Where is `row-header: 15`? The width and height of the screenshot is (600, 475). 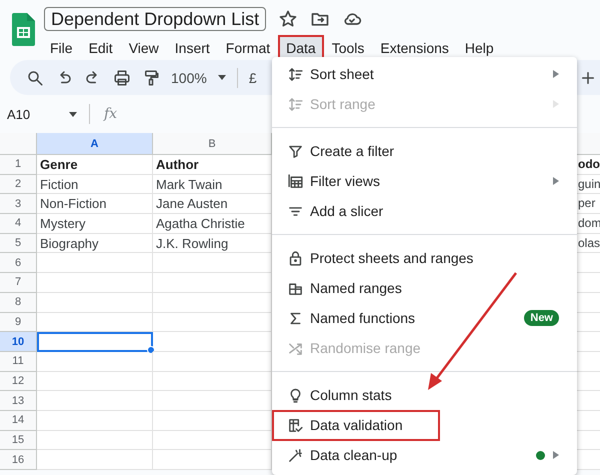
row-header: 15 is located at coordinates (18, 440).